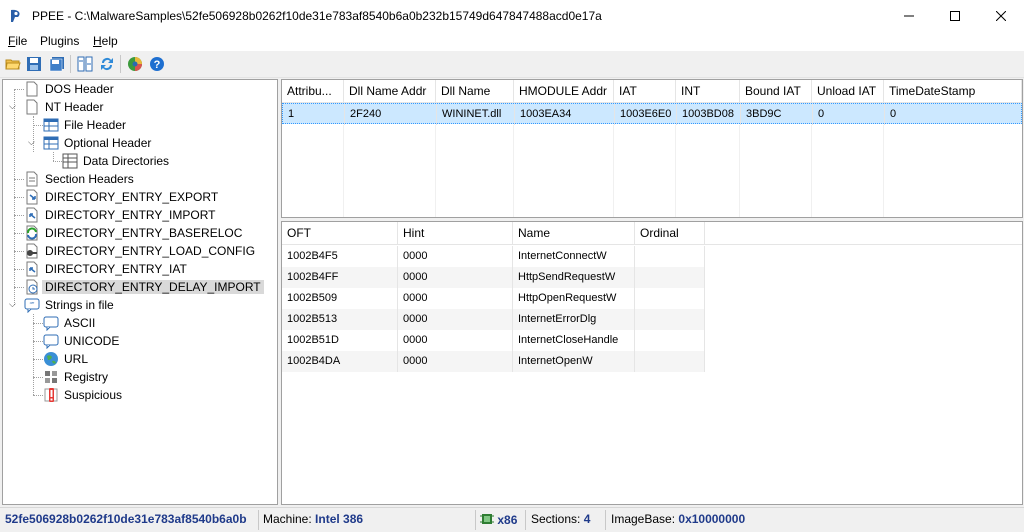 This screenshot has width=1024, height=532. I want to click on help-button: ?, so click(157, 64).